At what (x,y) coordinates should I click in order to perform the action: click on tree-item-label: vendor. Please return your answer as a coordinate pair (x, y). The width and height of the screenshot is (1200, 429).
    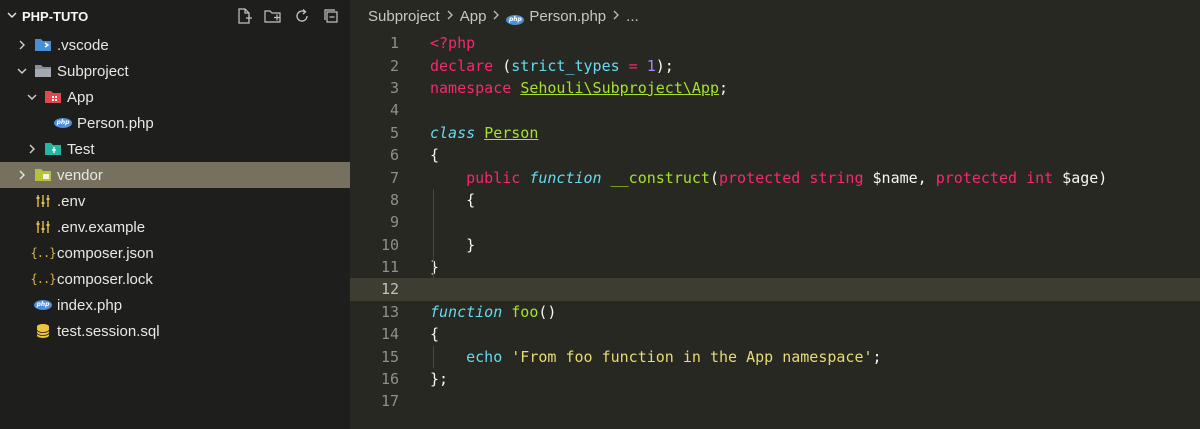
    Looking at the image, I should click on (80, 175).